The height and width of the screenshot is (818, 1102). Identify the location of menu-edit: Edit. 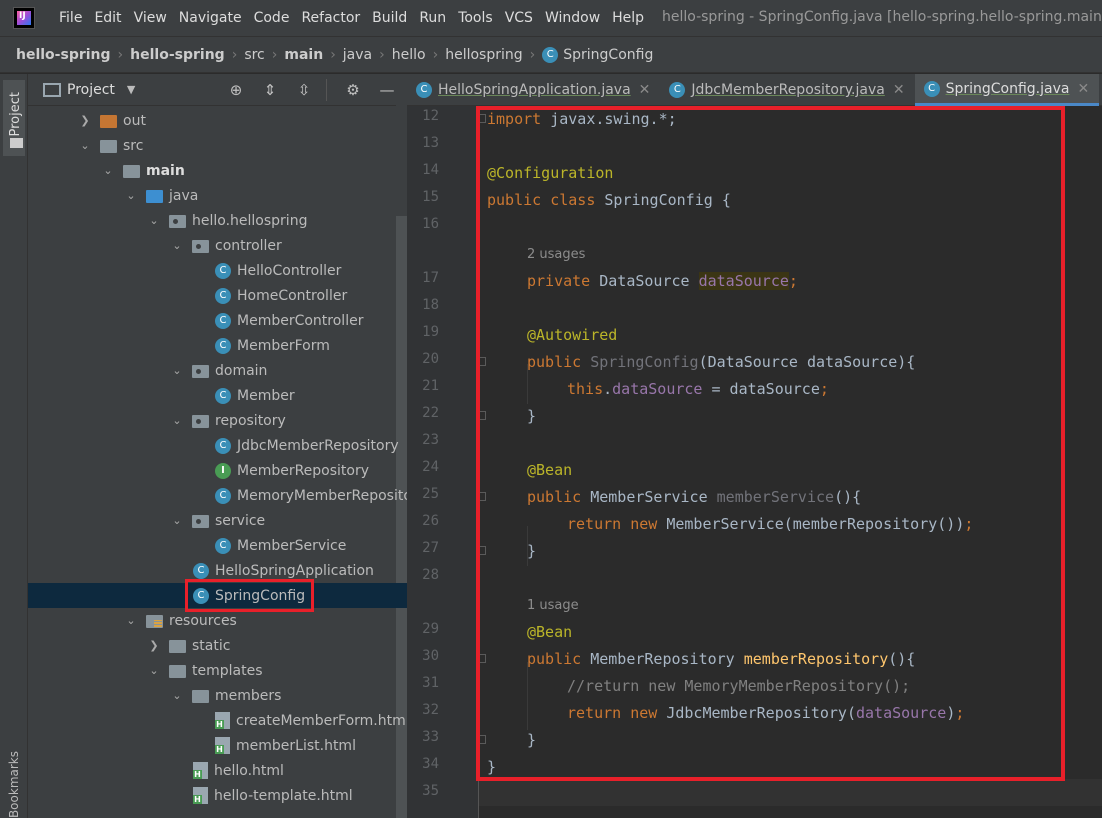
(107, 18).